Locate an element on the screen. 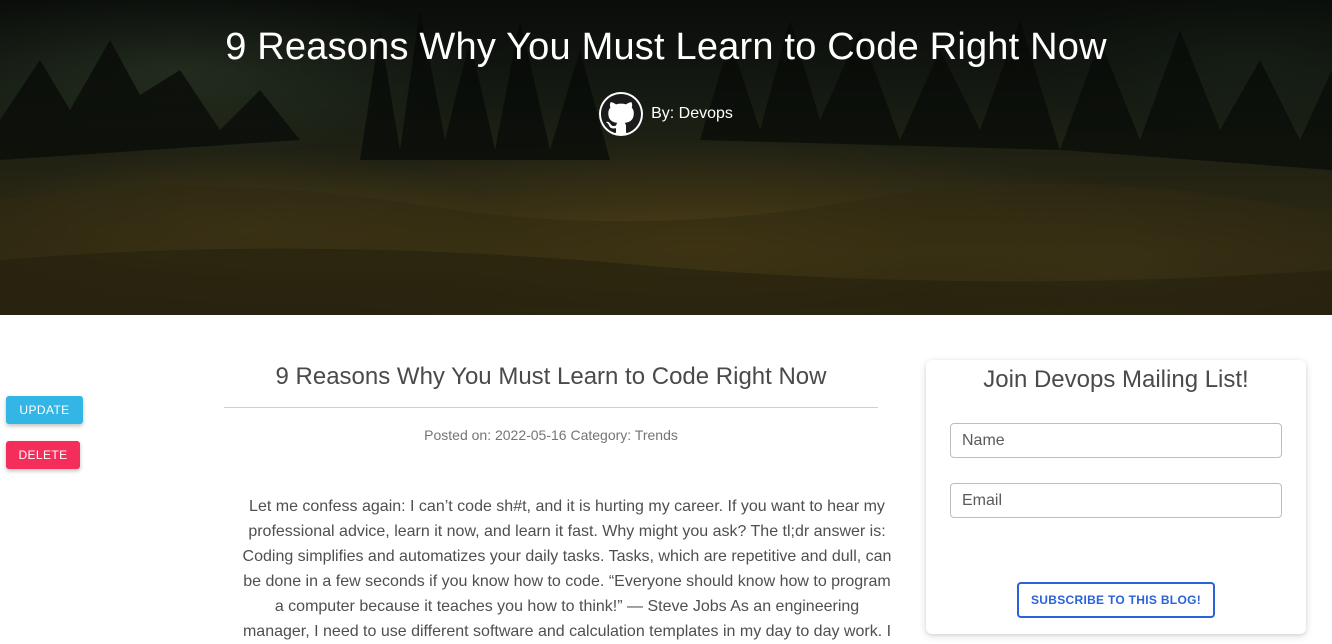 The width and height of the screenshot is (1332, 644). author-byline: By: Devops is located at coordinates (666, 114).